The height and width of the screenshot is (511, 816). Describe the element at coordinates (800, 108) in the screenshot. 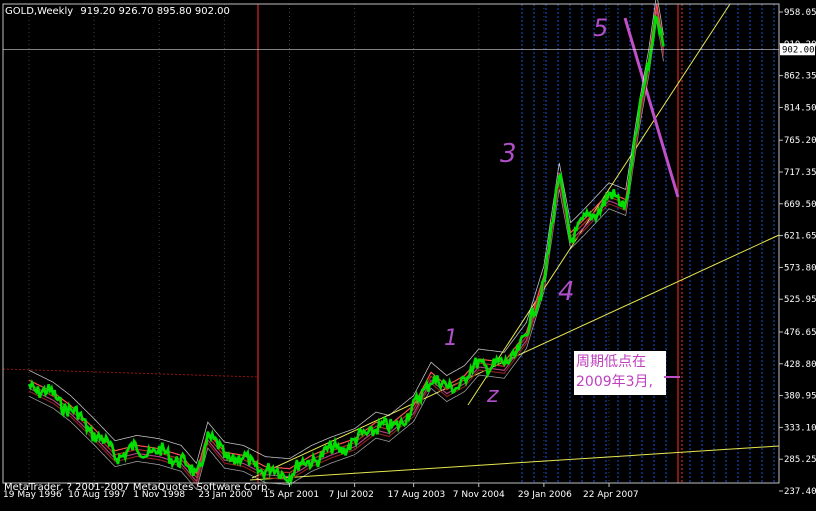

I see `y-tick-label: 814.50` at that location.